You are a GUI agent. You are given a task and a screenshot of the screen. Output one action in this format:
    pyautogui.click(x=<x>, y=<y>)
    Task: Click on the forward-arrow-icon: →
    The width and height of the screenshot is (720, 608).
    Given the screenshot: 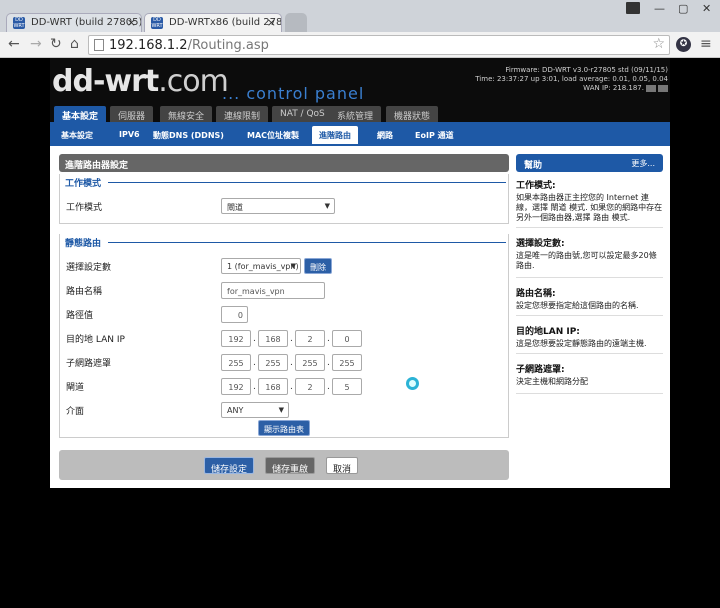 What is the action you would take?
    pyautogui.click(x=36, y=44)
    